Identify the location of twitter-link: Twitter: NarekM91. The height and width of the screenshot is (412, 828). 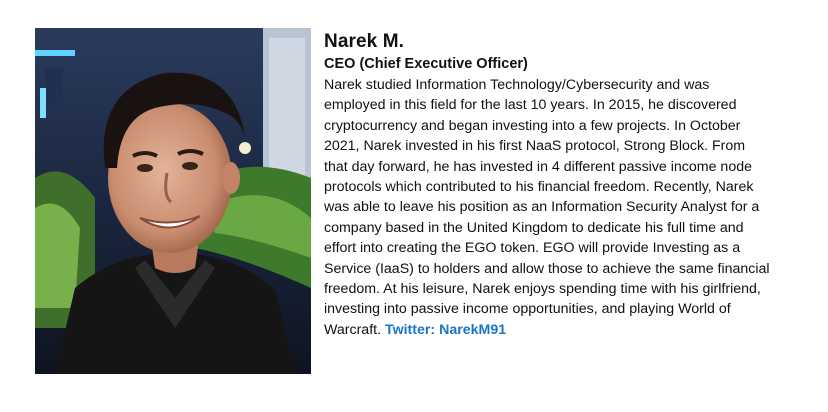
(445, 330).